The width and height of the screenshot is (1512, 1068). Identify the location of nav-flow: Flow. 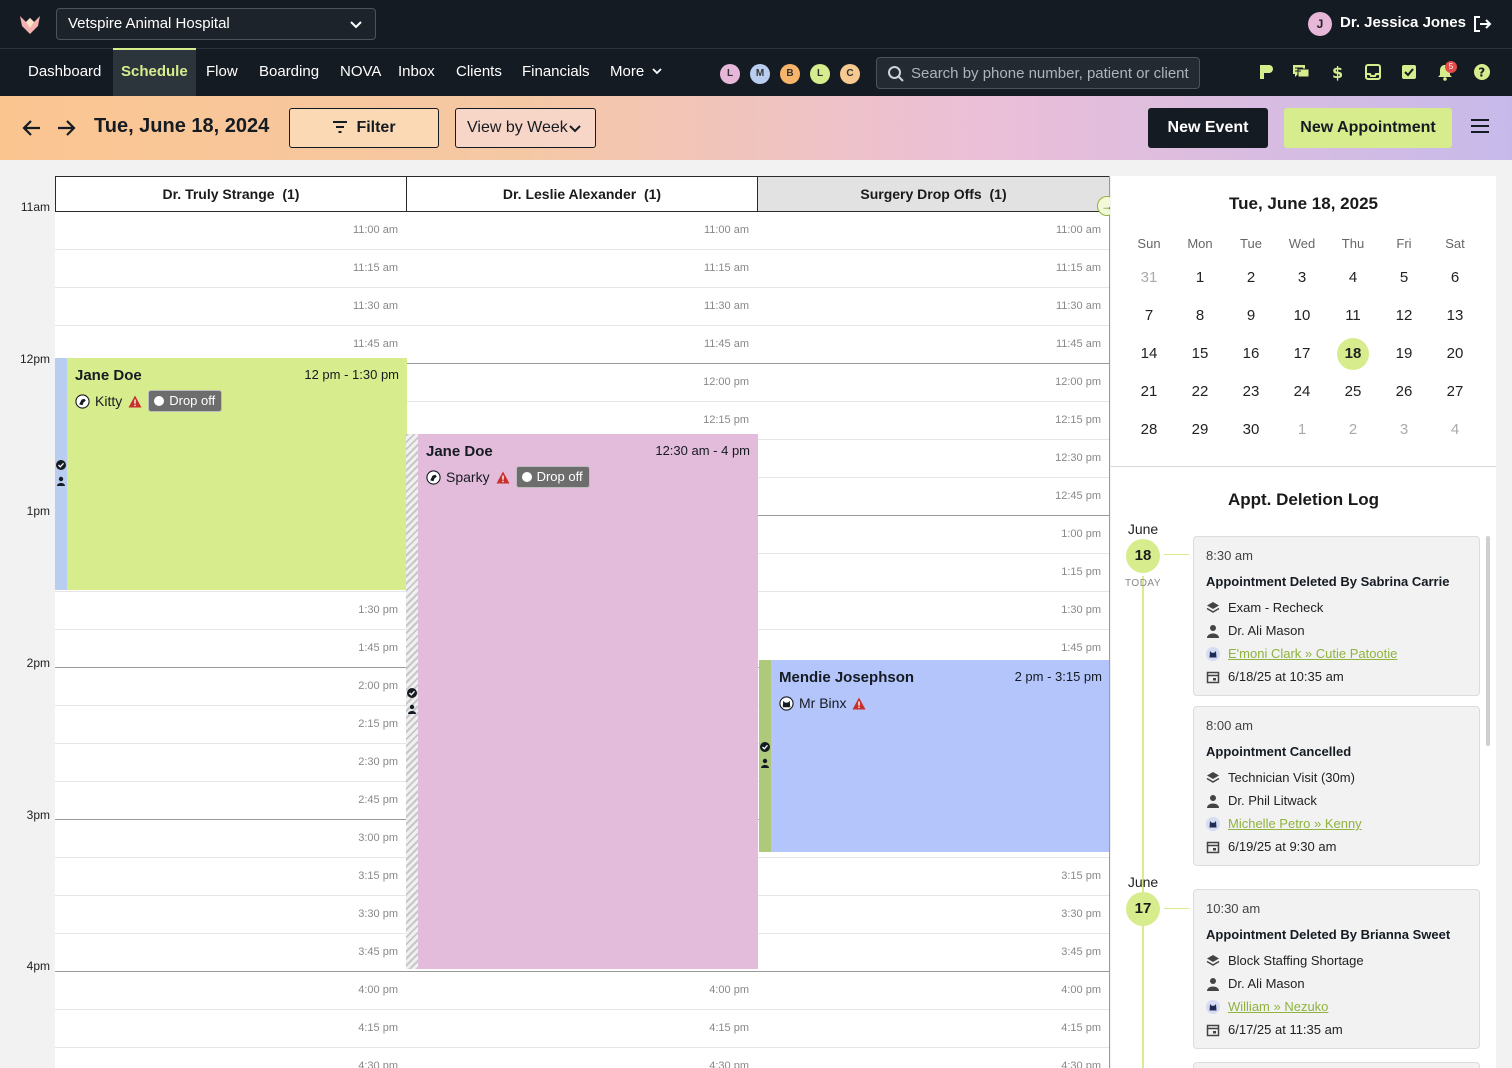
(222, 72).